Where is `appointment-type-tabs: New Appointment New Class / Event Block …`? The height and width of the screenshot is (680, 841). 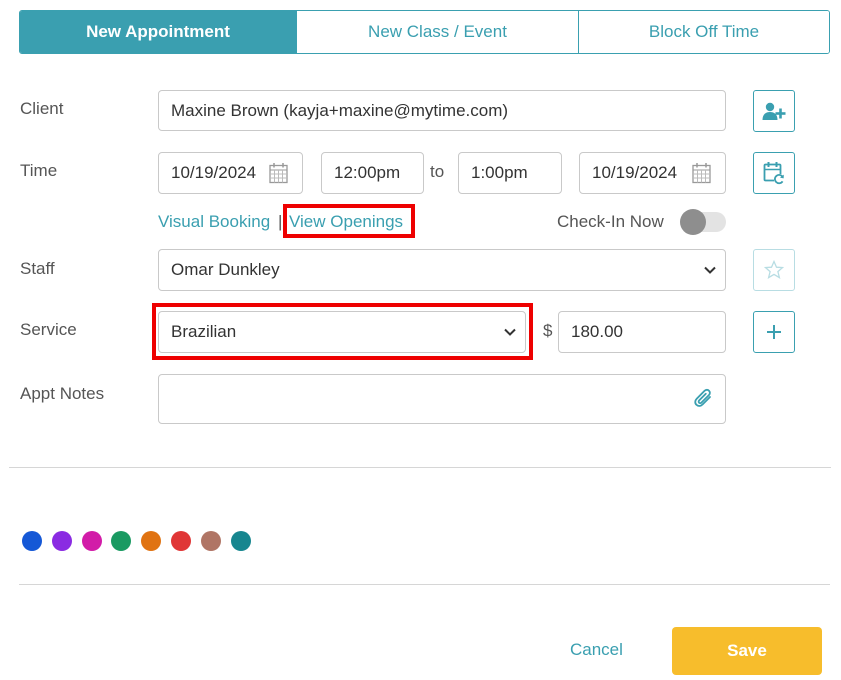
appointment-type-tabs: New Appointment New Class / Event Block … is located at coordinates (424, 32).